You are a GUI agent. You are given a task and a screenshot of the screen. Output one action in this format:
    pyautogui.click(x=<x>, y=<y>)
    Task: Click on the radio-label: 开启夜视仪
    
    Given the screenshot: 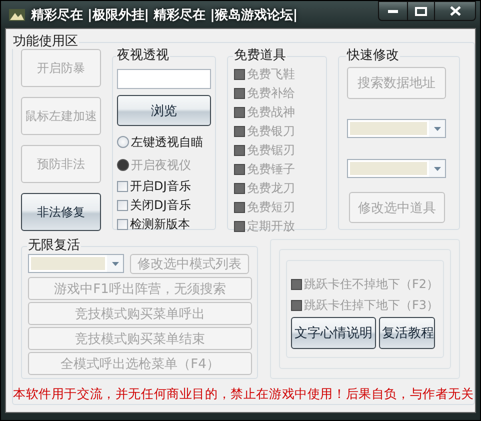 What is the action you would take?
    pyautogui.click(x=161, y=165)
    